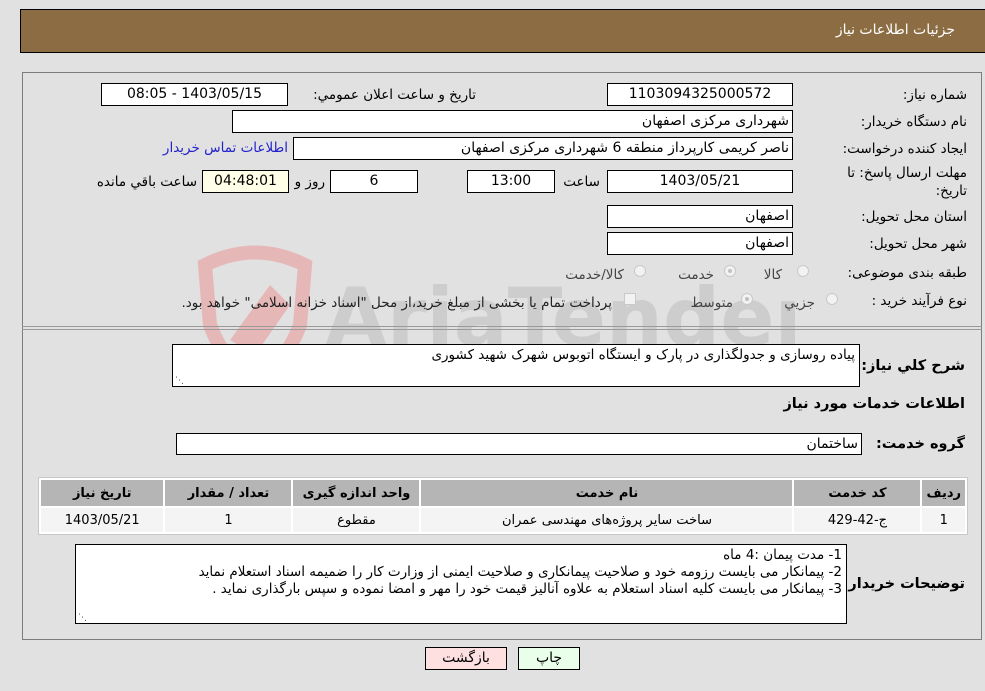 Image resolution: width=985 pixels, height=691 pixels. What do you see at coordinates (512, 121) in the screenshot?
I see `buyer-org-field: شهرداری مرکزی اصفهان` at bounding box center [512, 121].